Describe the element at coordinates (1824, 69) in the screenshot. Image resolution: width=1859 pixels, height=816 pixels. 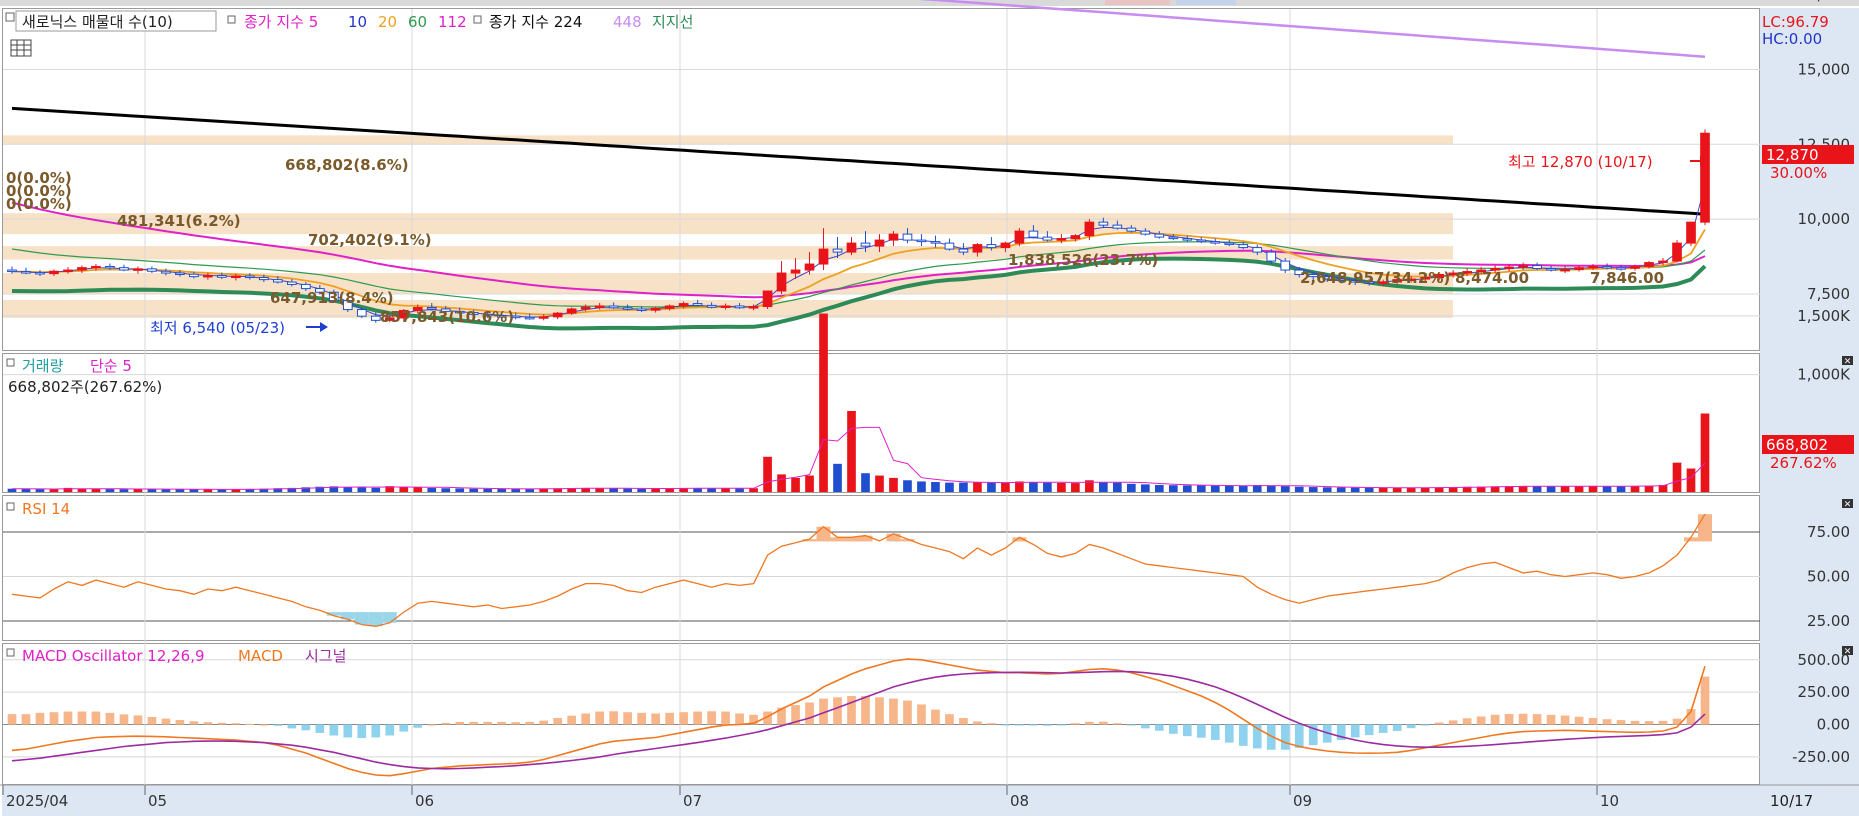
I see `y-tick-label: 15,000` at that location.